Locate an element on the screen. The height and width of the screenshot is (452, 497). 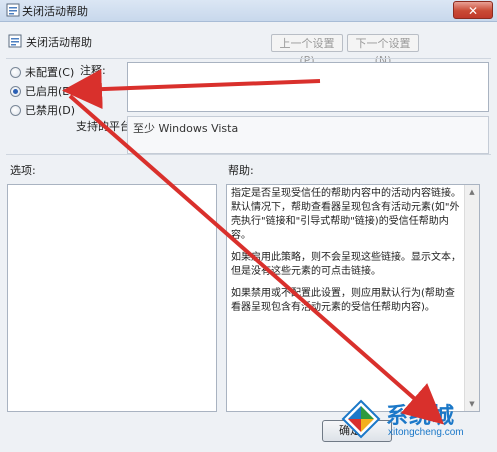
supported-platform-value: 至少 Windows Vista is located at coordinates (186, 128).